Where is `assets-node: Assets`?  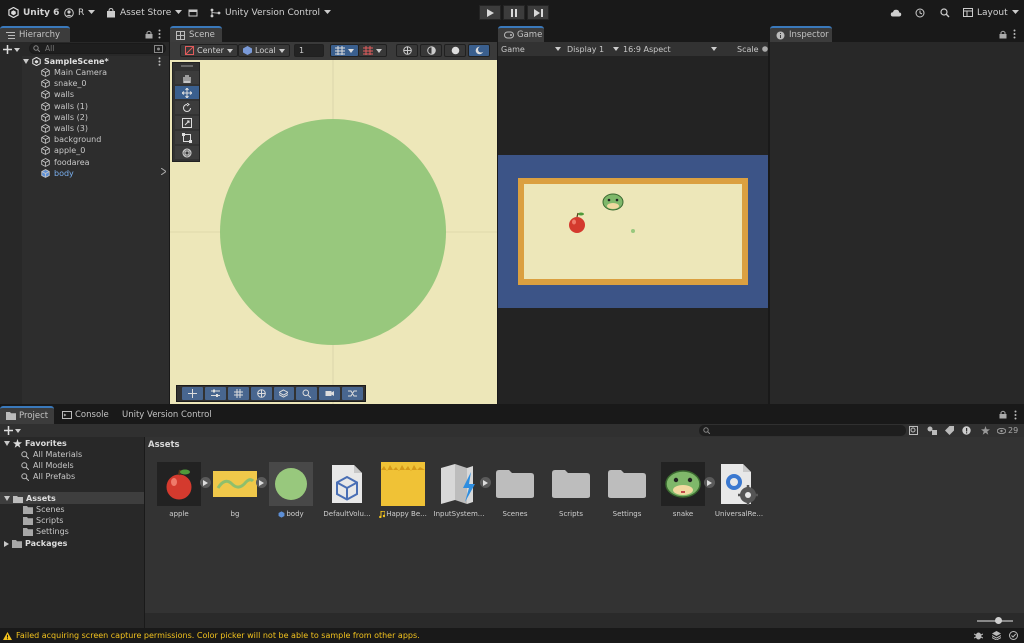
assets-node: Assets is located at coordinates (30, 498).